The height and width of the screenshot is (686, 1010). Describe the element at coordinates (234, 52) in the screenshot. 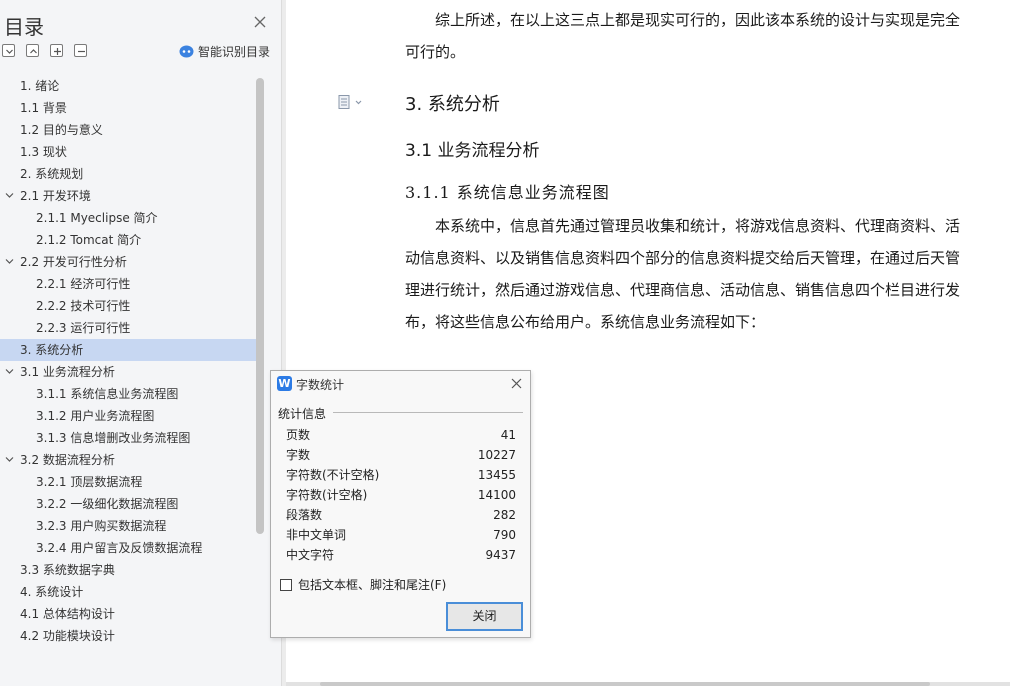

I see `smart-recognize-label: 智能识别目录` at that location.